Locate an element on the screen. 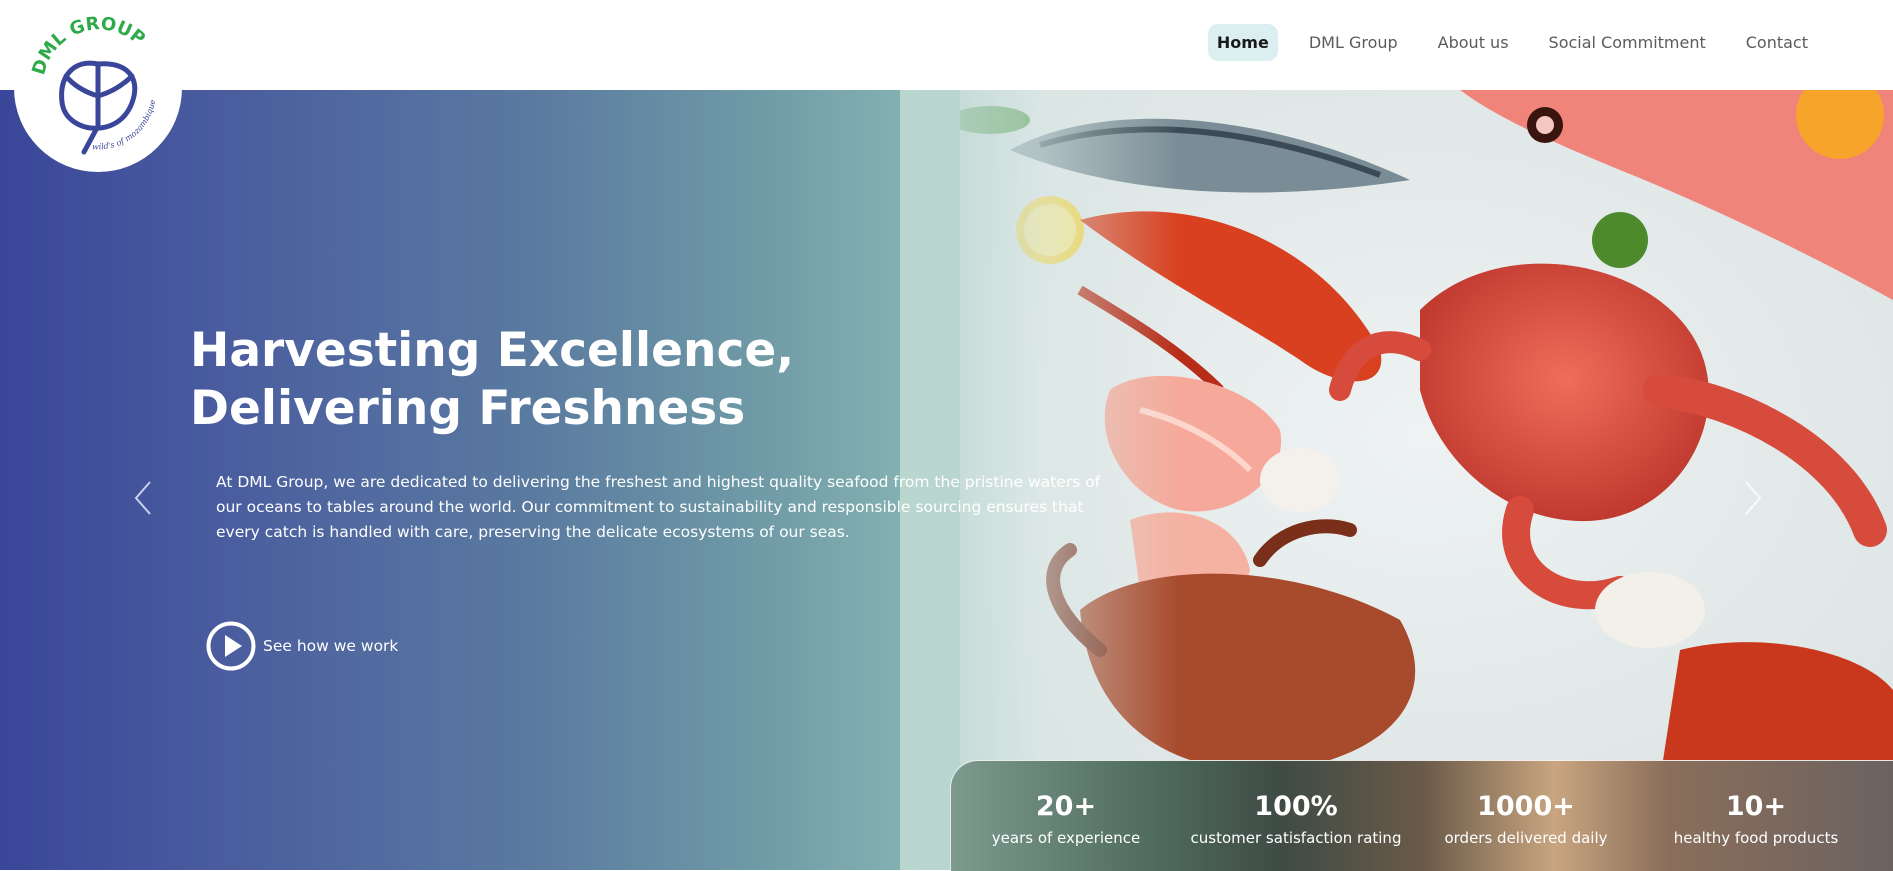  chevron-right-icon is located at coordinates (1753, 498).